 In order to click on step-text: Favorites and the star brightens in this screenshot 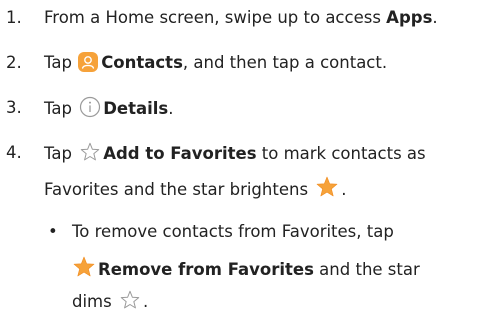, I will do `click(179, 189)`.